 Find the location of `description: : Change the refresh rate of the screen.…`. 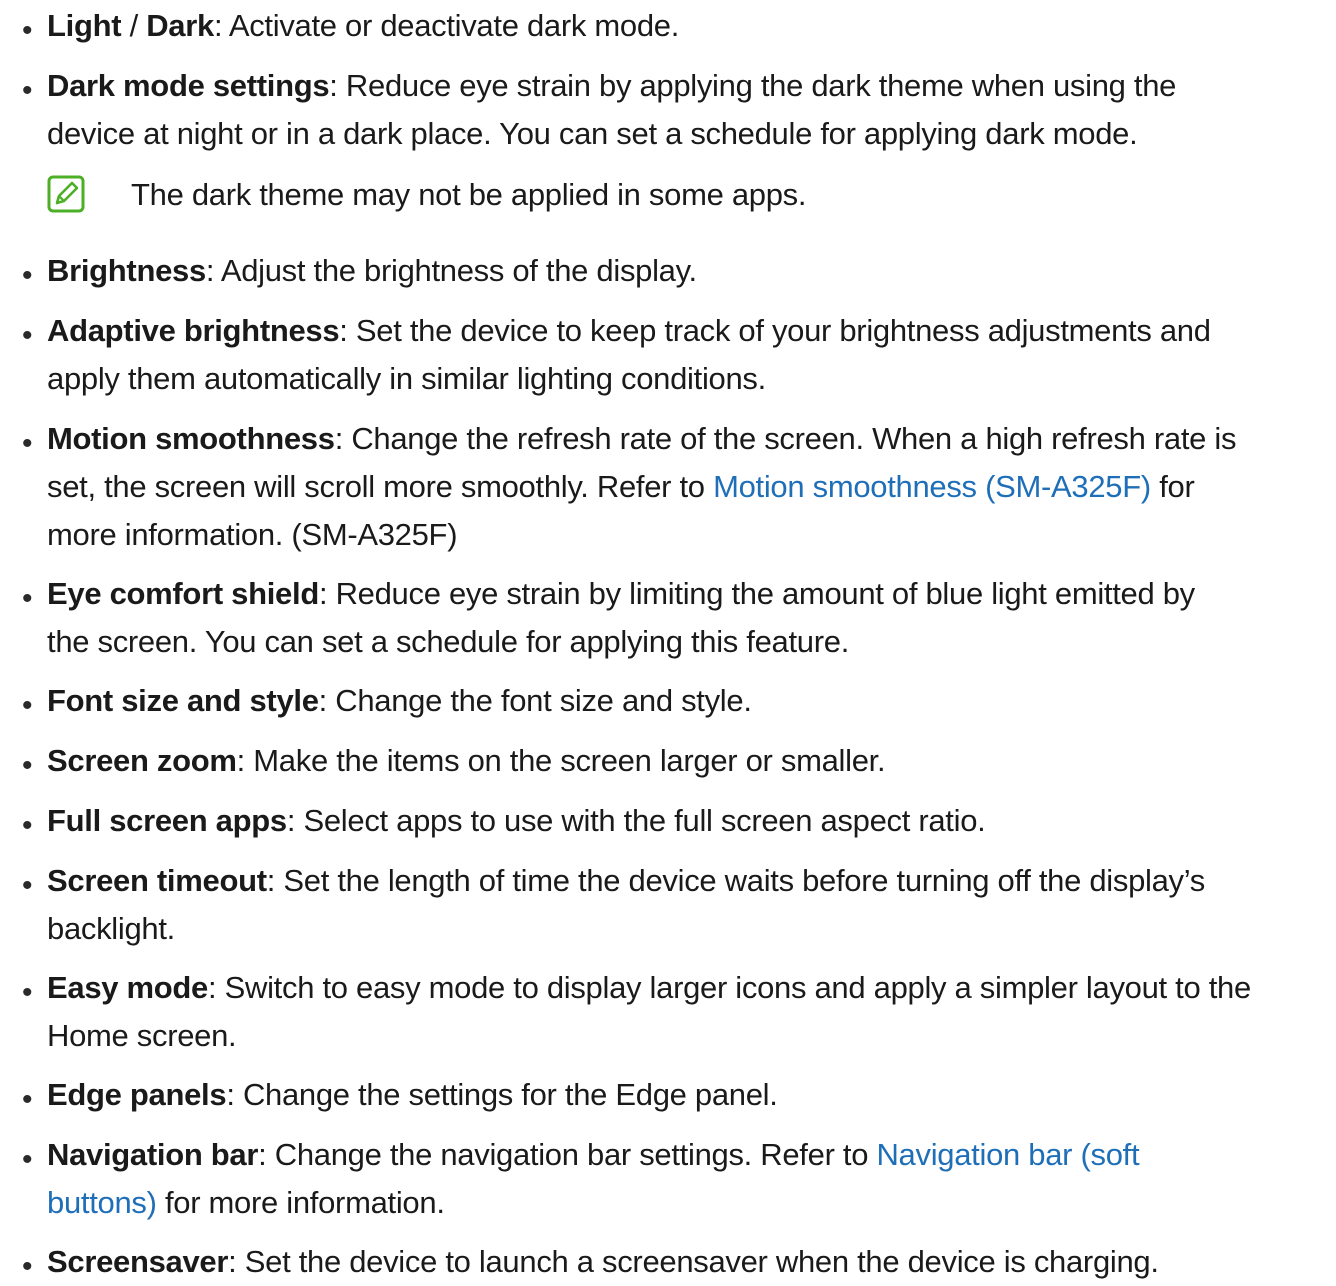

description: : Change the refresh rate of the screen.… is located at coordinates (785, 438).